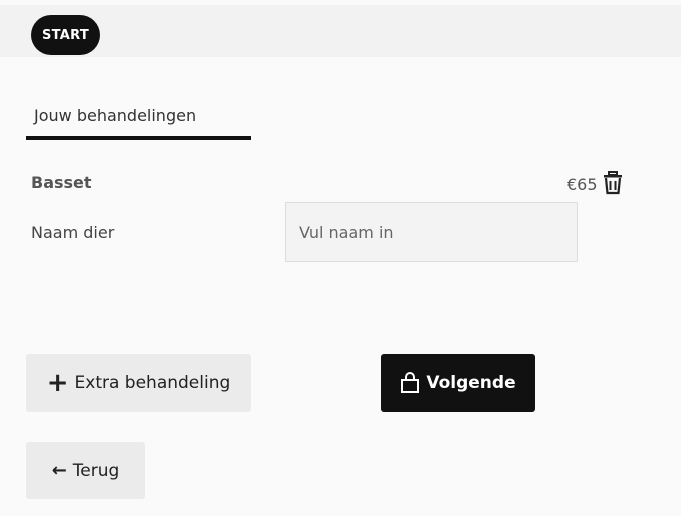 Image resolution: width=681 pixels, height=516 pixels. I want to click on add-treatment-button: + Extra behandeling, so click(138, 383).